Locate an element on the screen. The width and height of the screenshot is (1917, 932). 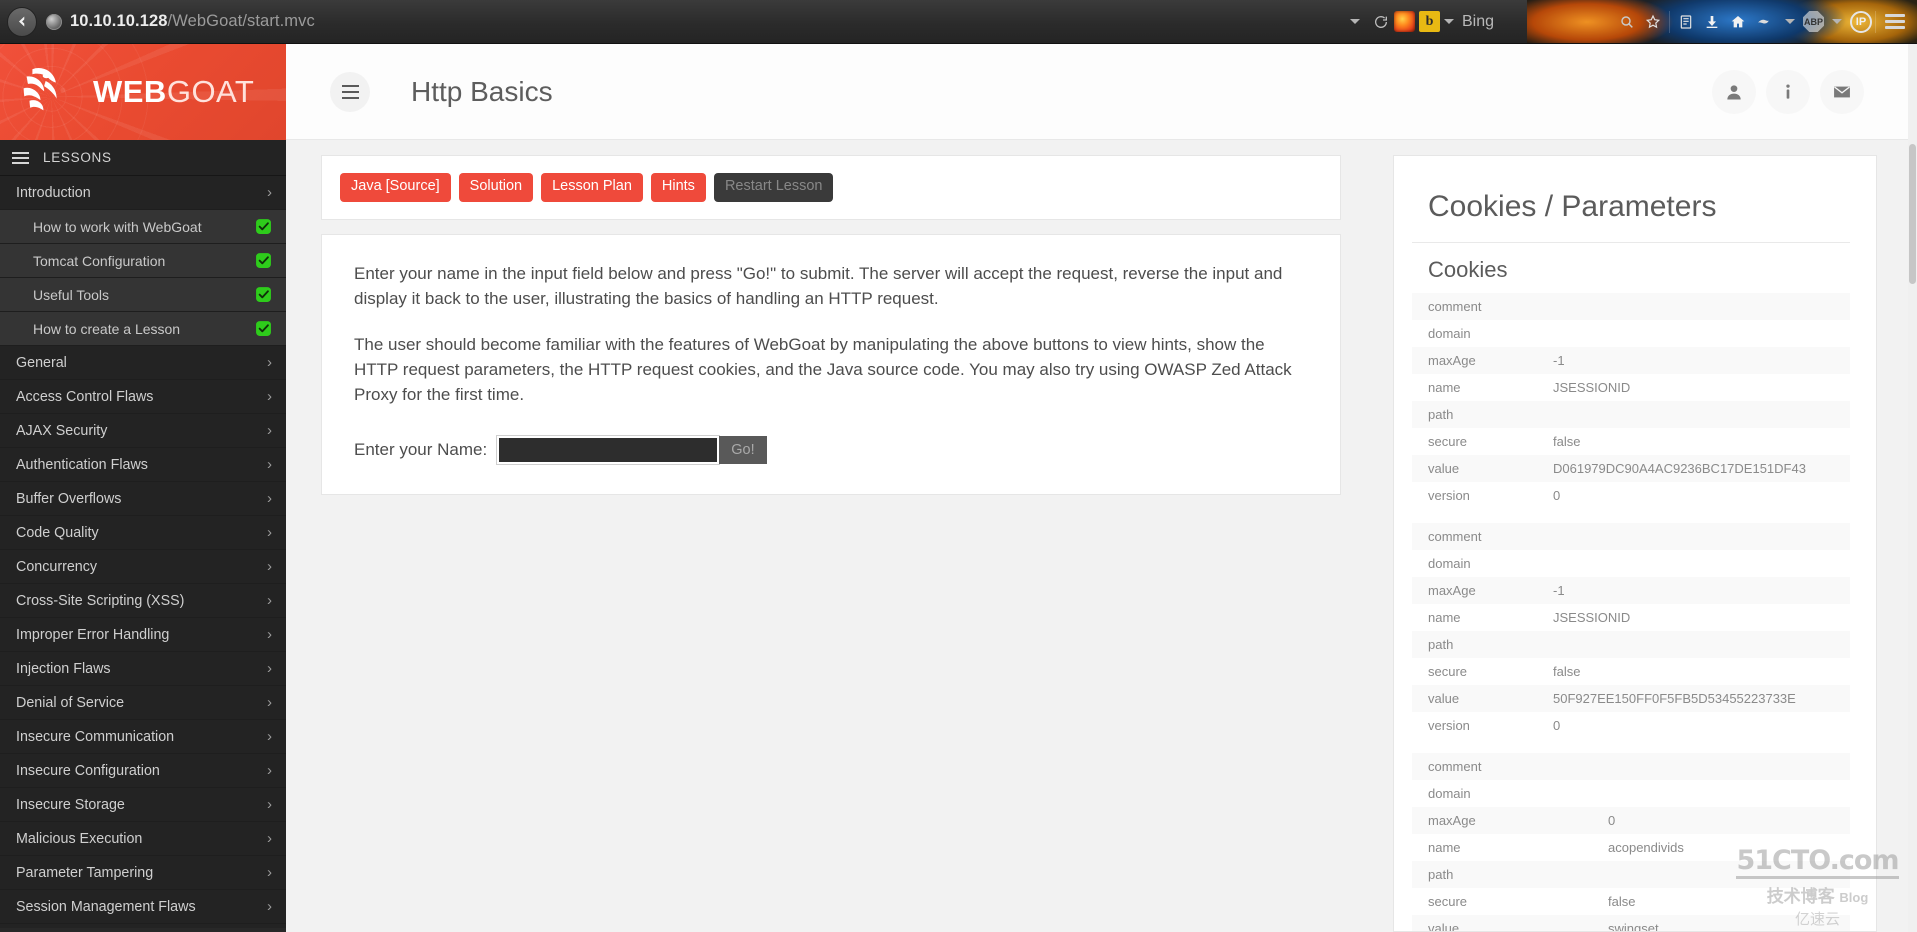
page-scrollbar is located at coordinates (1912, 488).